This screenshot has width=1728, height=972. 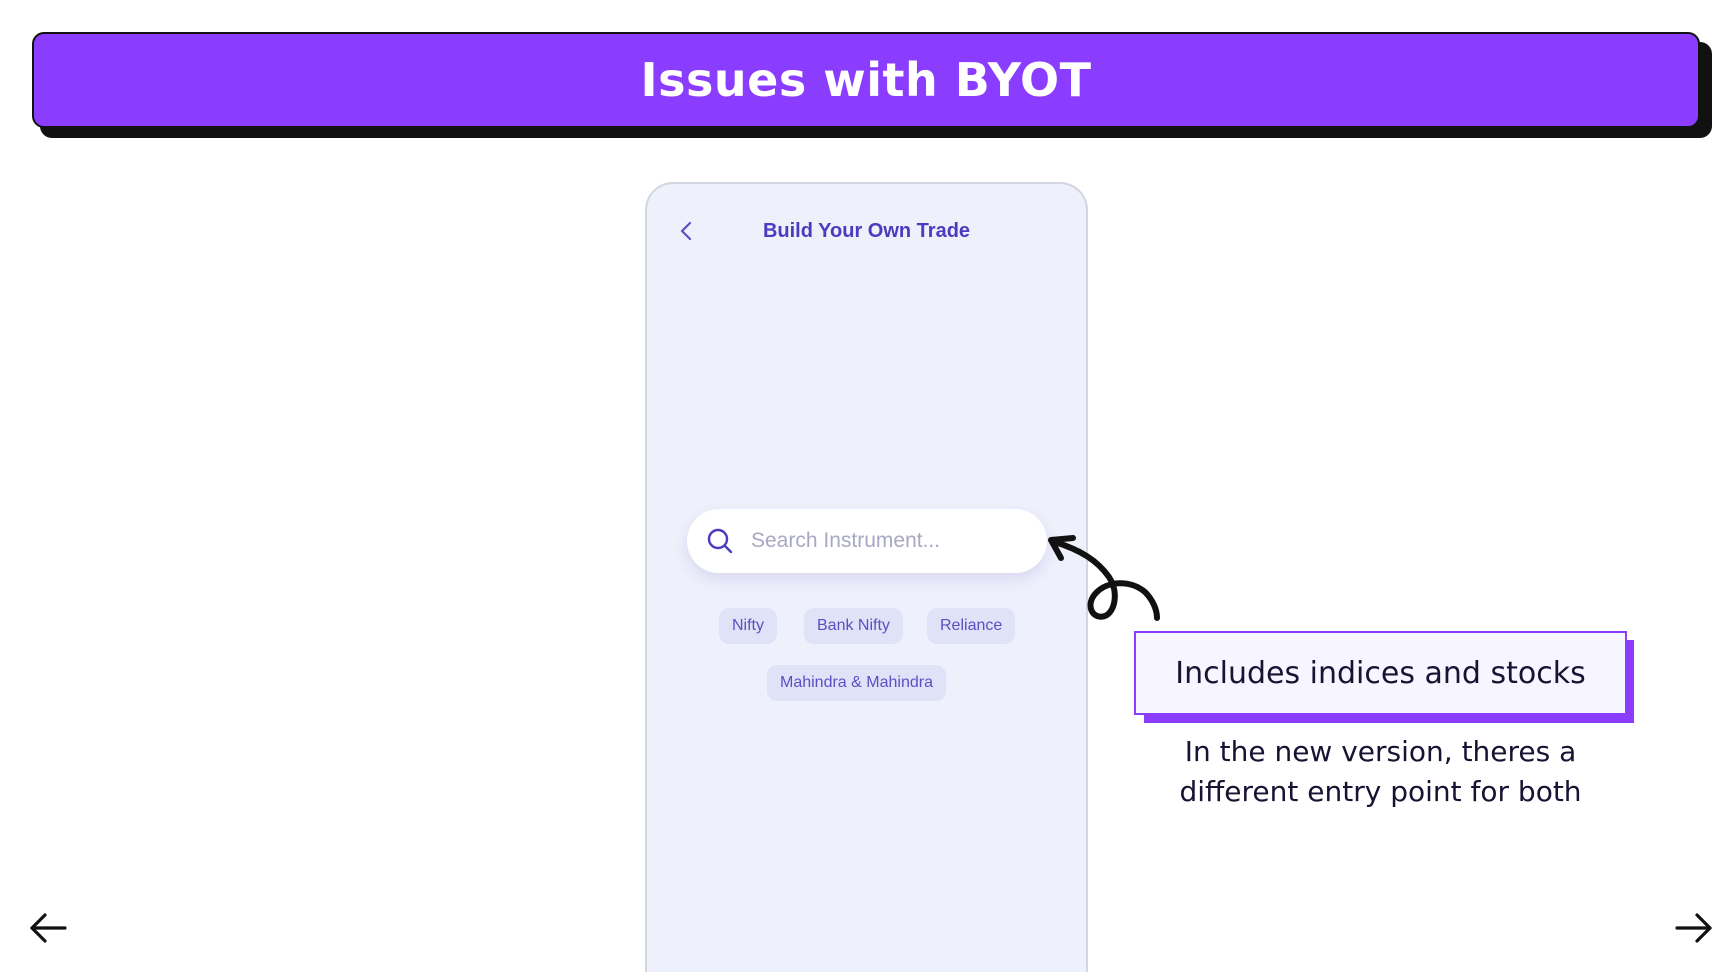 I want to click on next-slide-button, so click(x=1694, y=928).